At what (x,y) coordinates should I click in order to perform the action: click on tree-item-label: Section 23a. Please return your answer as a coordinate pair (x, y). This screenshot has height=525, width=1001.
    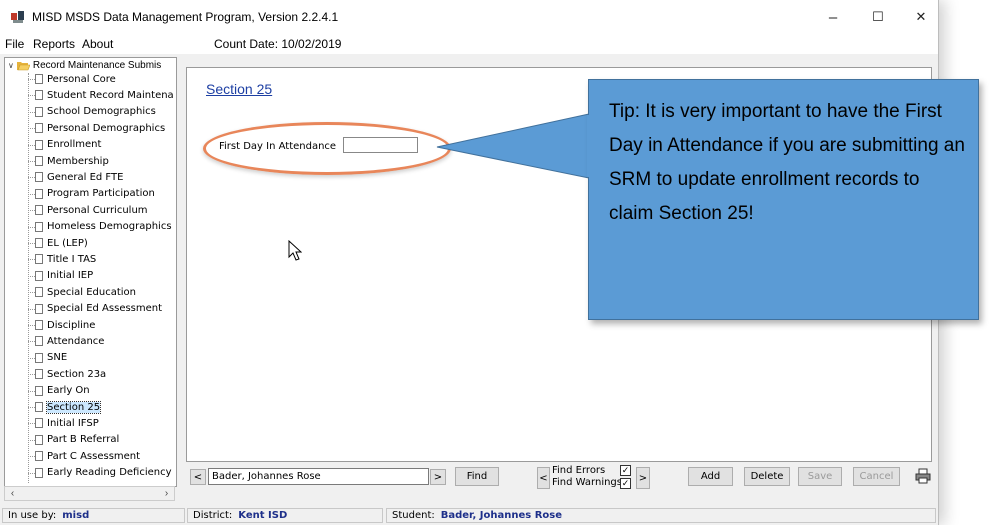
    Looking at the image, I should click on (77, 374).